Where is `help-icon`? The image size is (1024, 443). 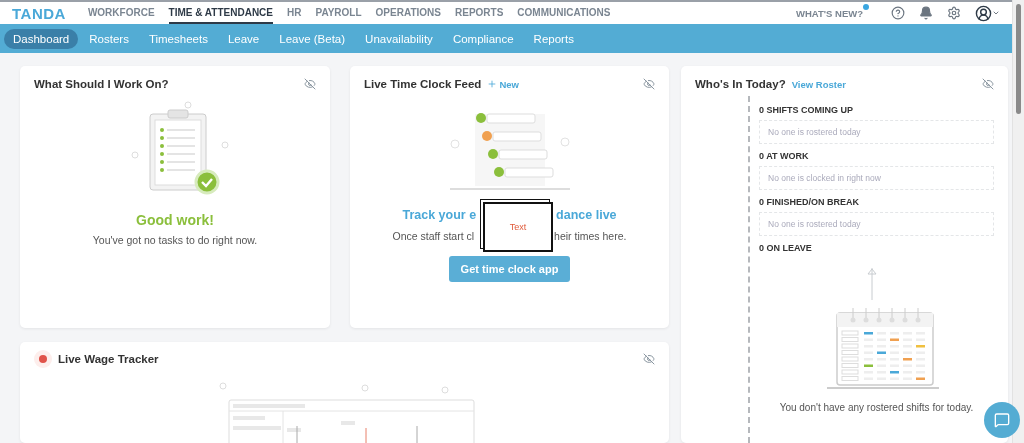
help-icon is located at coordinates (898, 13).